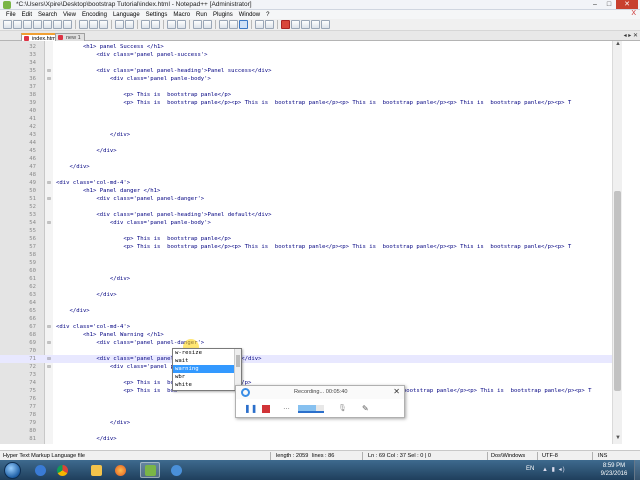  I want to click on minimize-button: –, so click(595, 4).